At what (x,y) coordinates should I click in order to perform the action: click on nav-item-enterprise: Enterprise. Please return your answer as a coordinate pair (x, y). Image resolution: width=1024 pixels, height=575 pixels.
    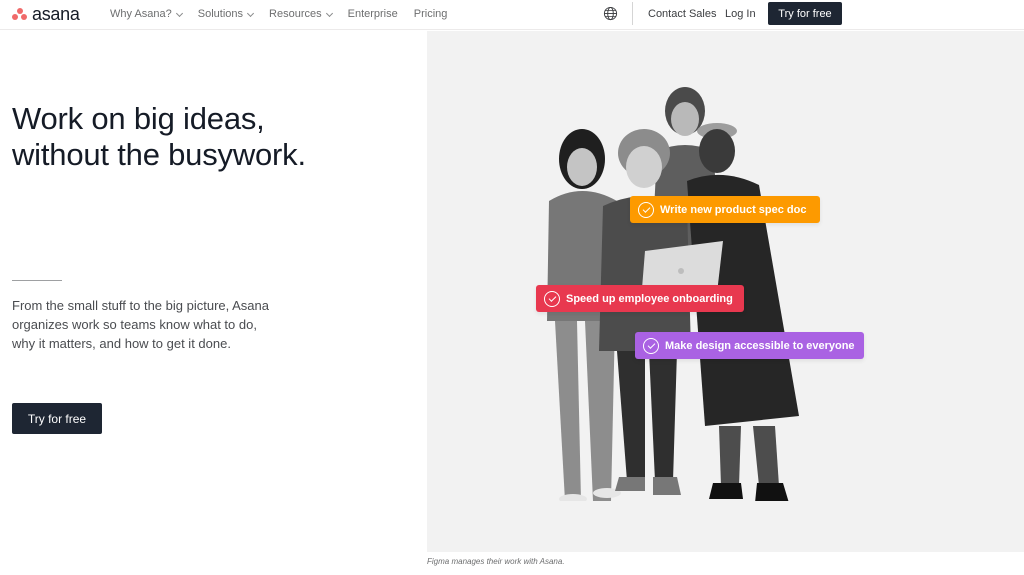
    Looking at the image, I should click on (373, 14).